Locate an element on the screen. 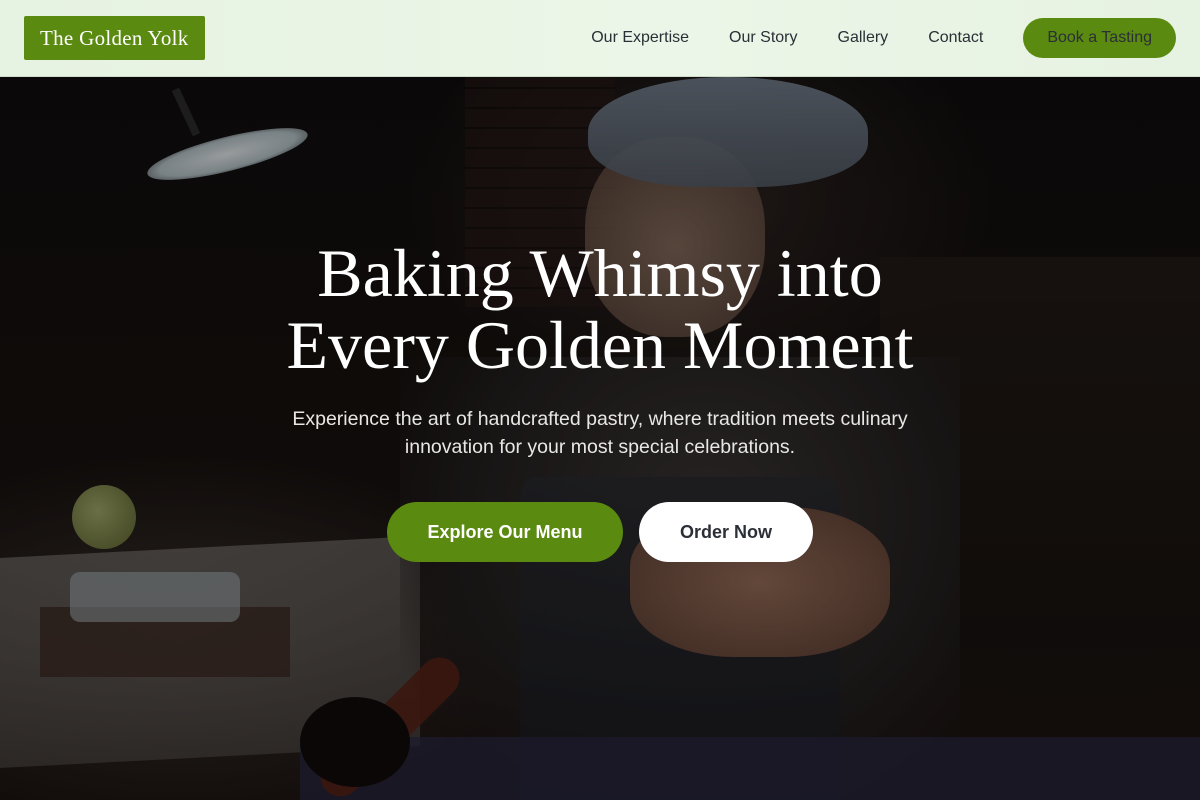 Image resolution: width=1200 pixels, height=800 pixels. nav-link-contact: Contact is located at coordinates (955, 38).